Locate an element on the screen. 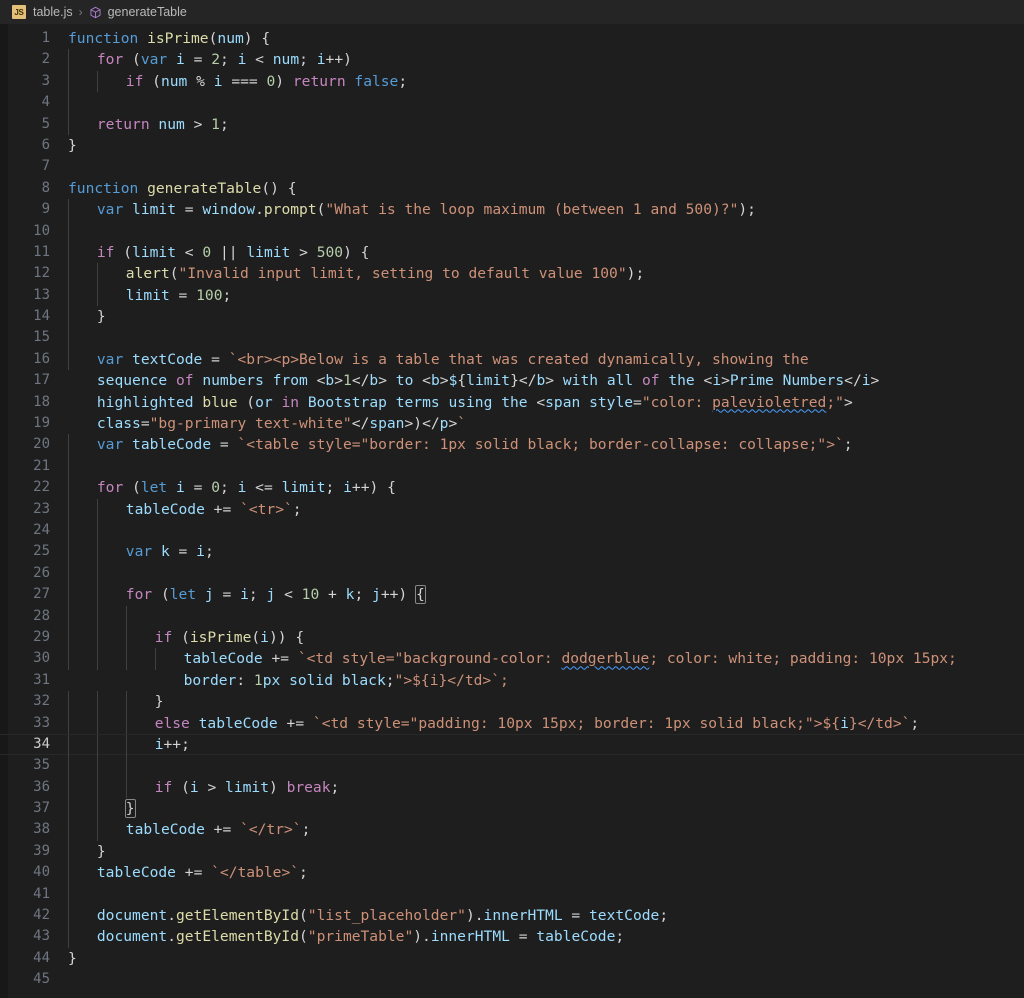 This screenshot has width=1024, height=998. code-line: 37} is located at coordinates (512, 809).